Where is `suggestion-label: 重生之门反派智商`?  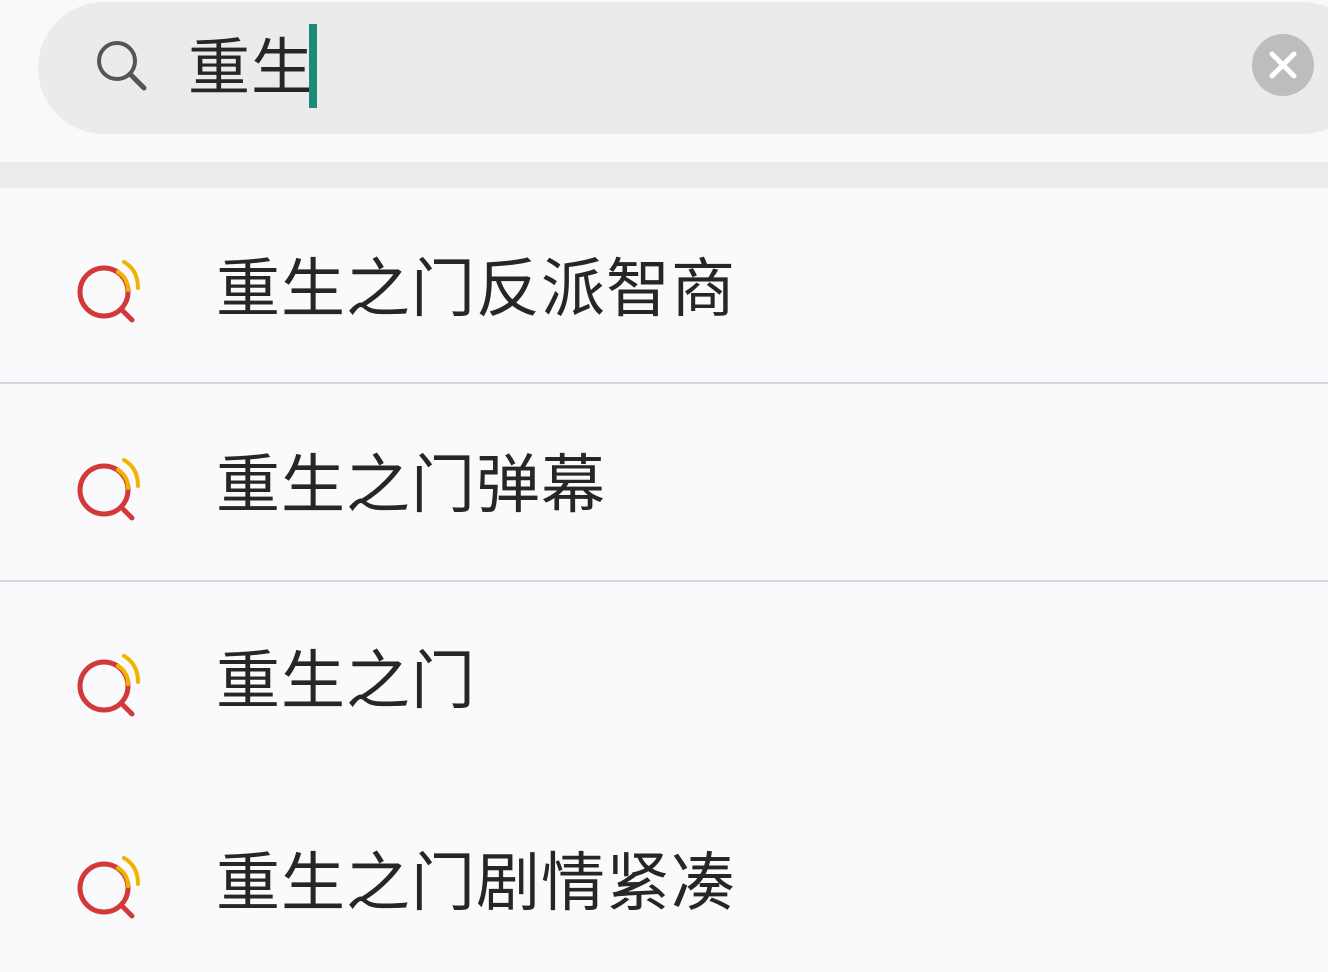 suggestion-label: 重生之门反派智商 is located at coordinates (476, 290).